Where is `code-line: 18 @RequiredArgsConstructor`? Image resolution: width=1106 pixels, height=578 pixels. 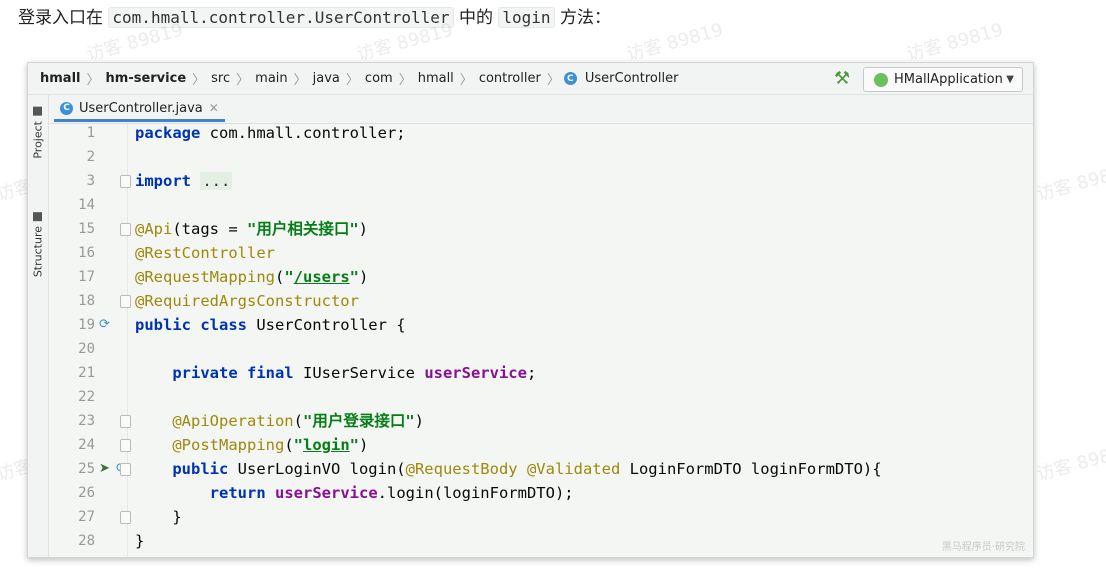 code-line: 18 @RequiredArgsConstructor is located at coordinates (541, 301).